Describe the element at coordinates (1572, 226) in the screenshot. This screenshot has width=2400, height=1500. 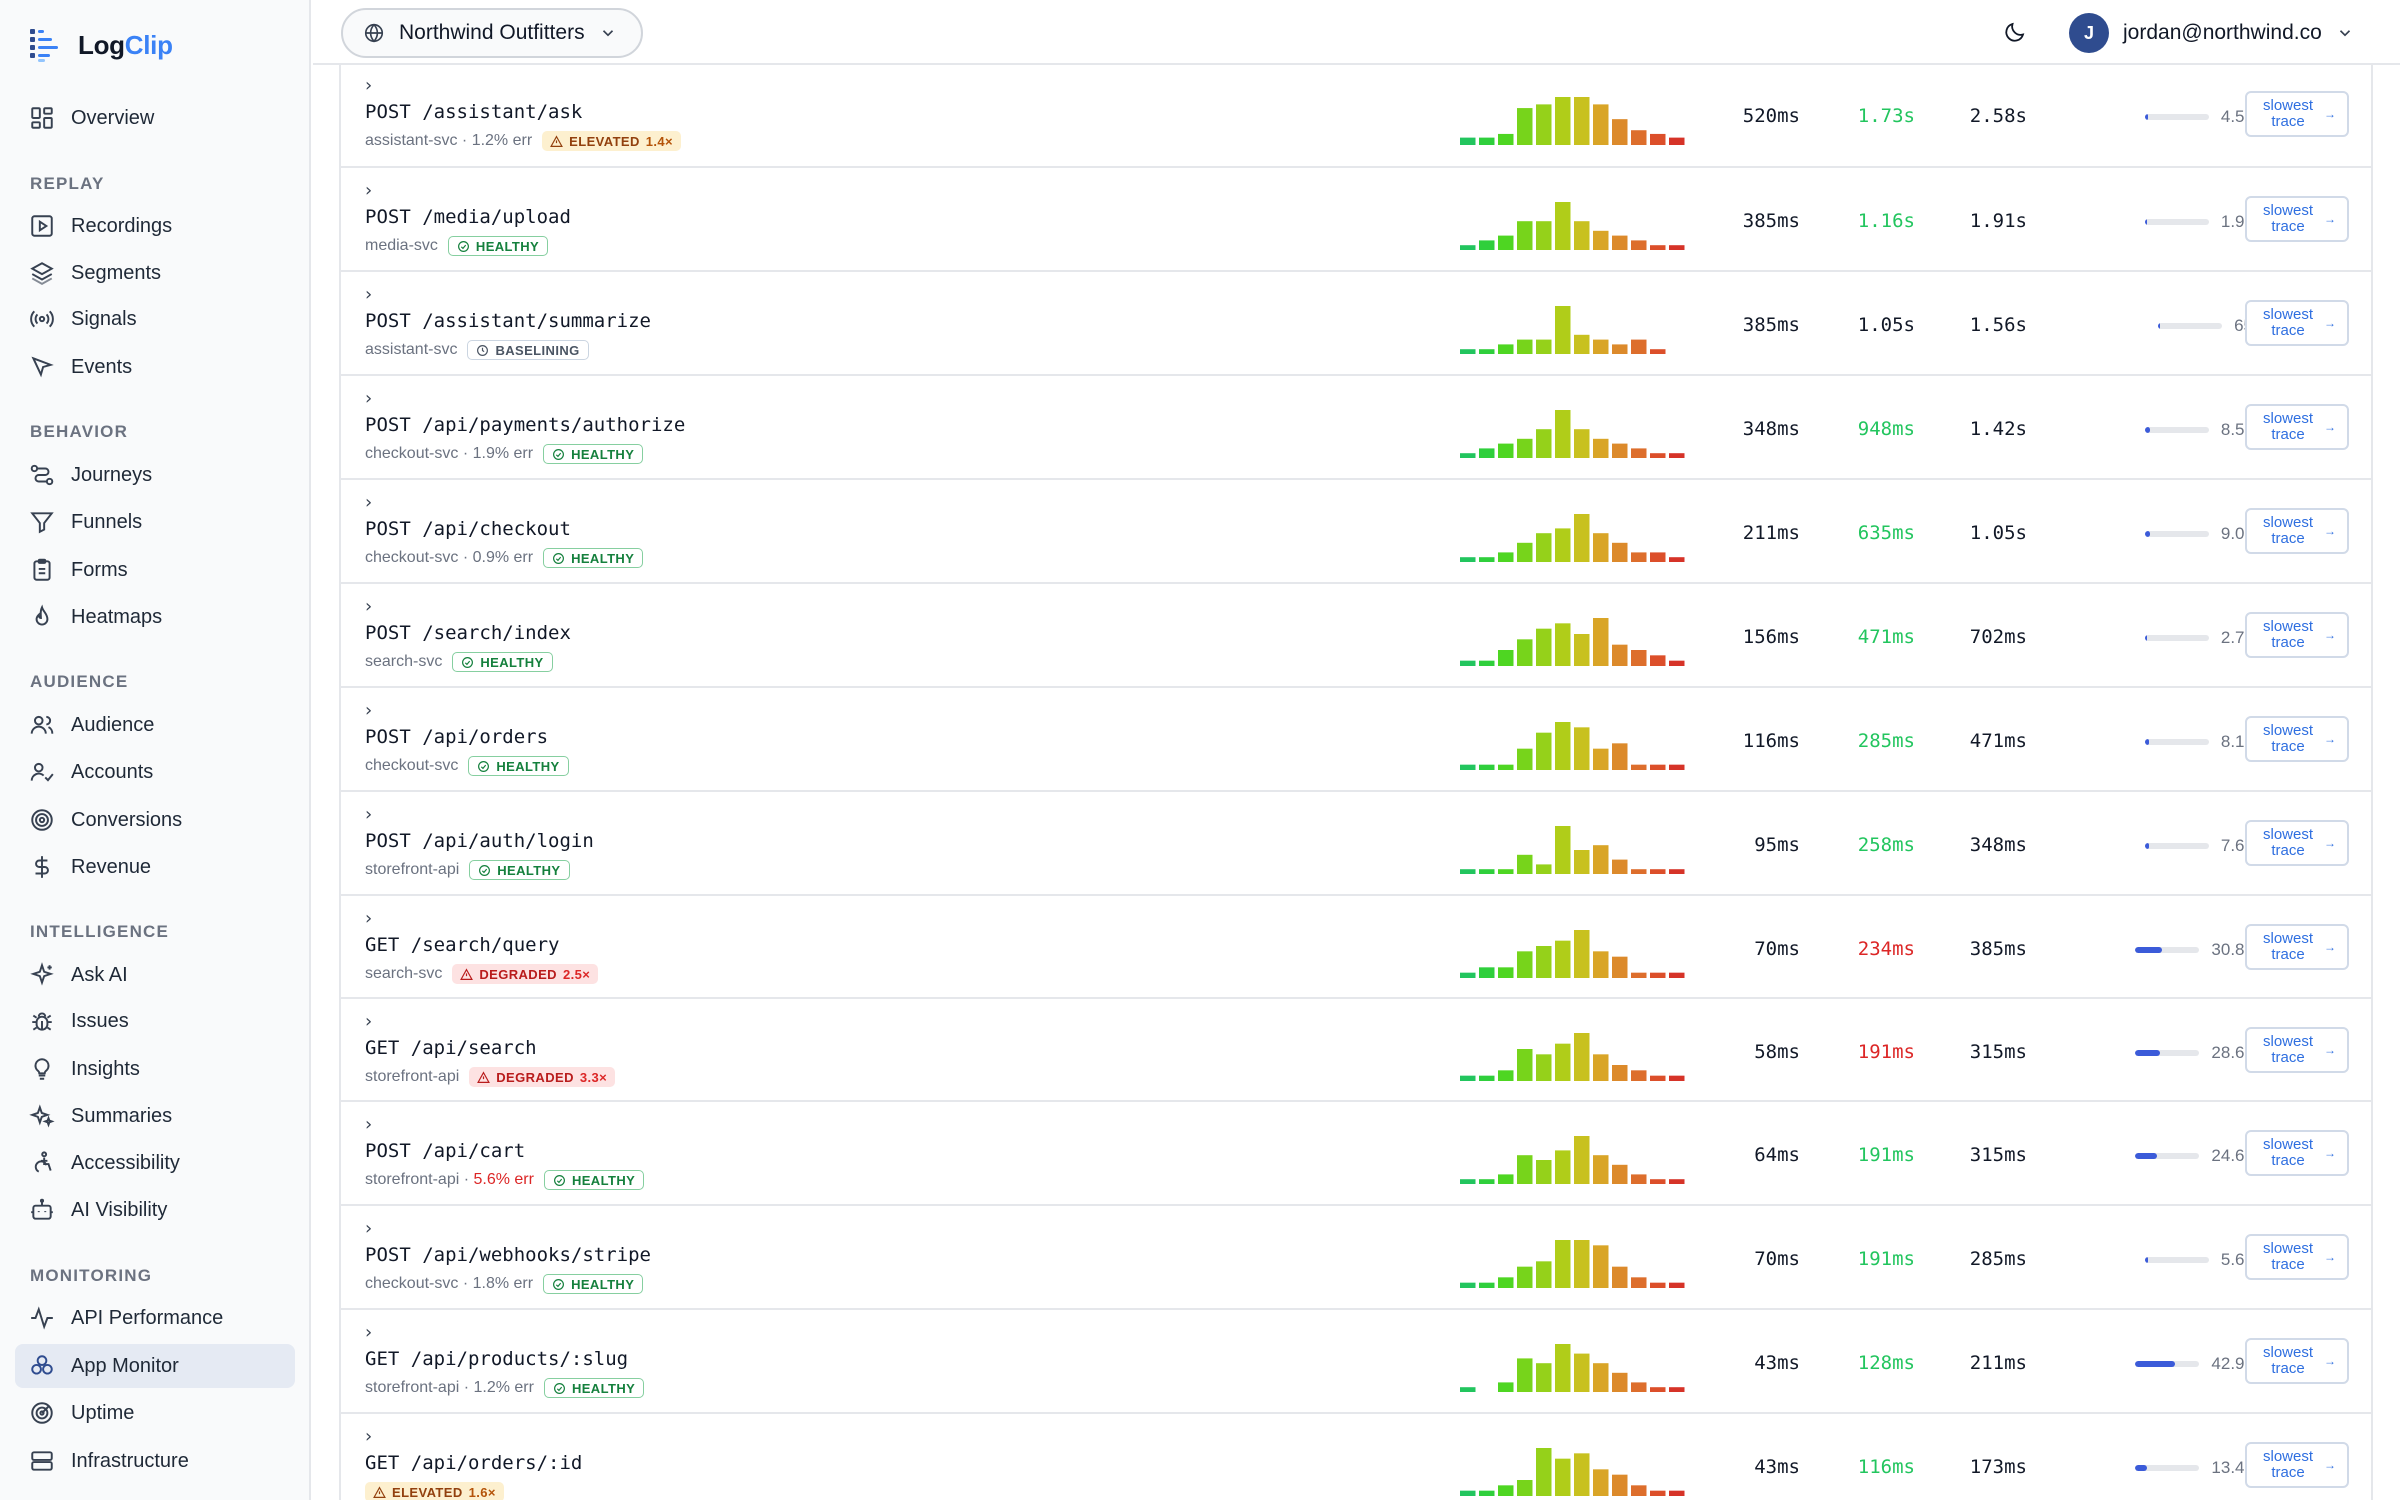
I see `latency-histogram` at that location.